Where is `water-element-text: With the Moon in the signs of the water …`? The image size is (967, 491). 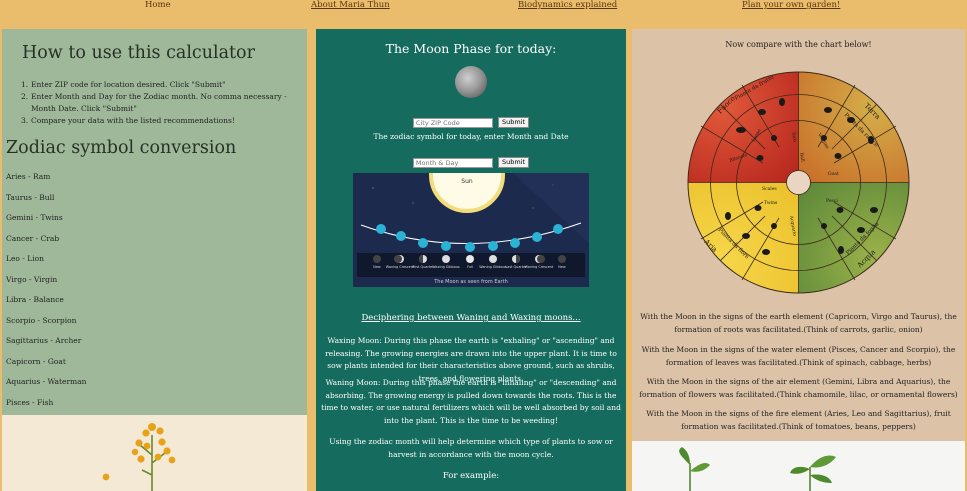 water-element-text: With the Moon in the signs of the water … is located at coordinates (798, 356).